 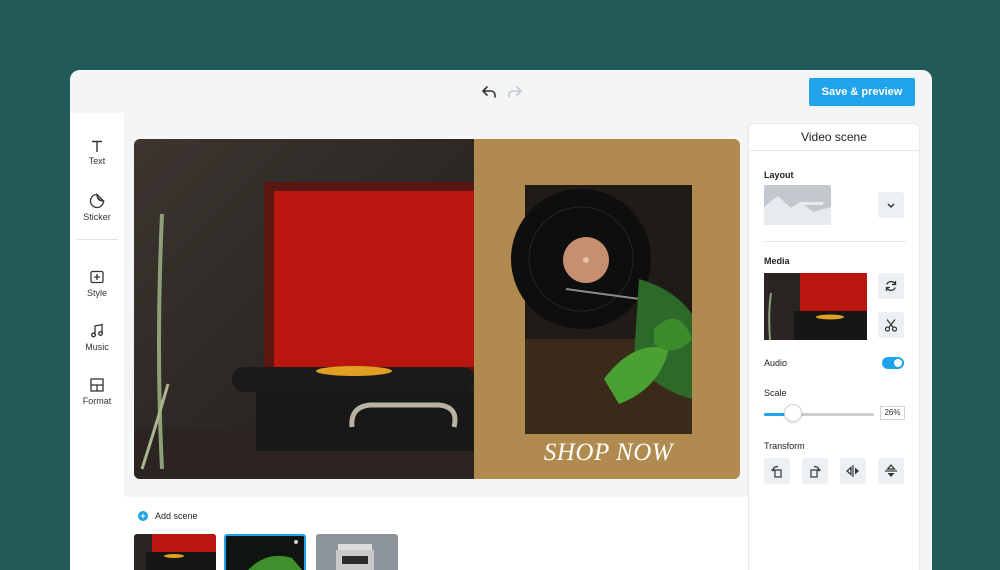 I want to click on sticker-icon, so click(x=97, y=201).